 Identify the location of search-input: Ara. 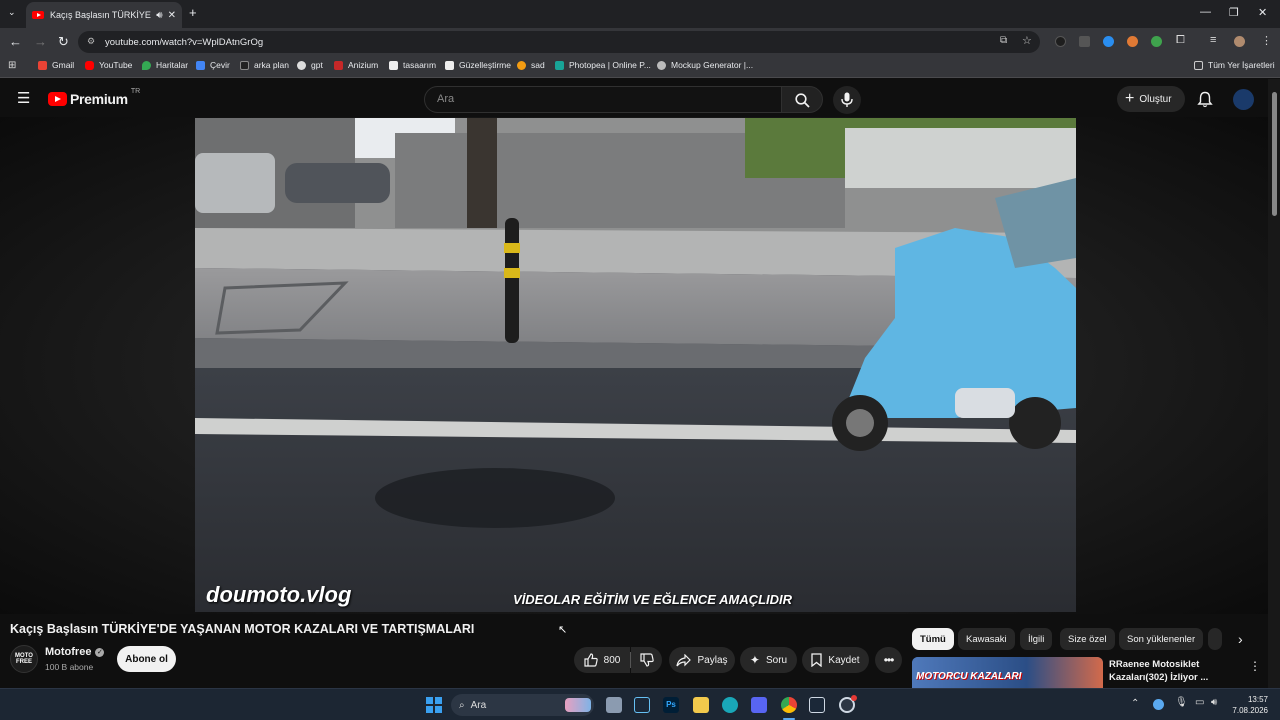
(603, 99).